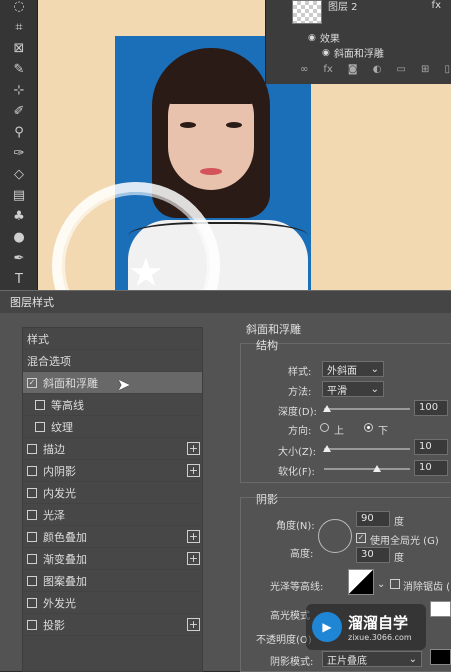 The width and height of the screenshot is (451, 672). I want to click on structure-title: 结构, so click(267, 345).